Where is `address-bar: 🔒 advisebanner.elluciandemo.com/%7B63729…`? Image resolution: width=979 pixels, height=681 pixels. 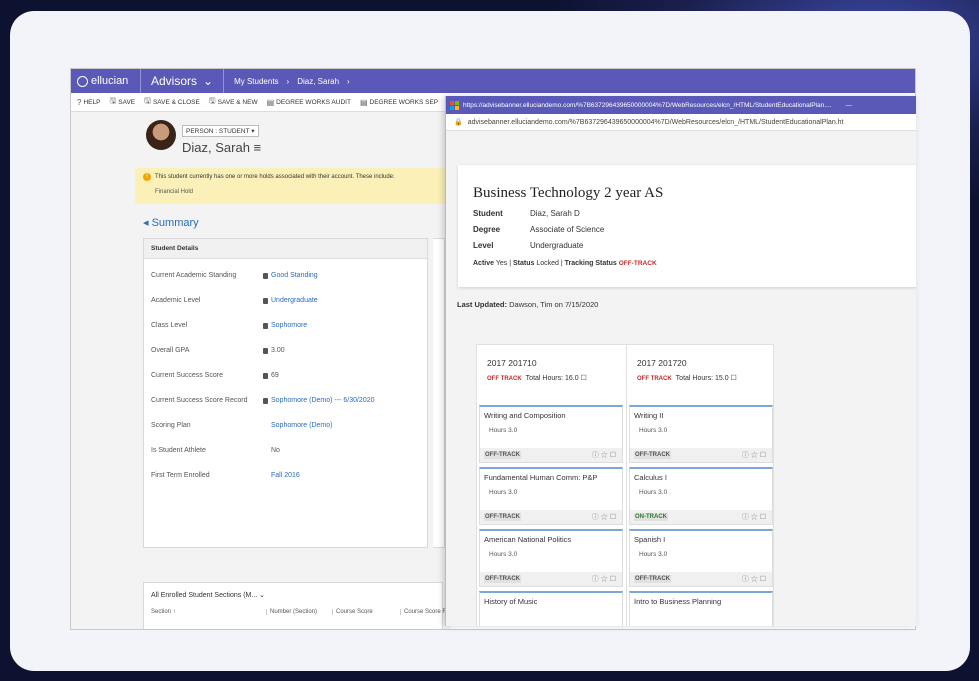 address-bar: 🔒 advisebanner.elluciandemo.com/%7B63729… is located at coordinates (681, 122).